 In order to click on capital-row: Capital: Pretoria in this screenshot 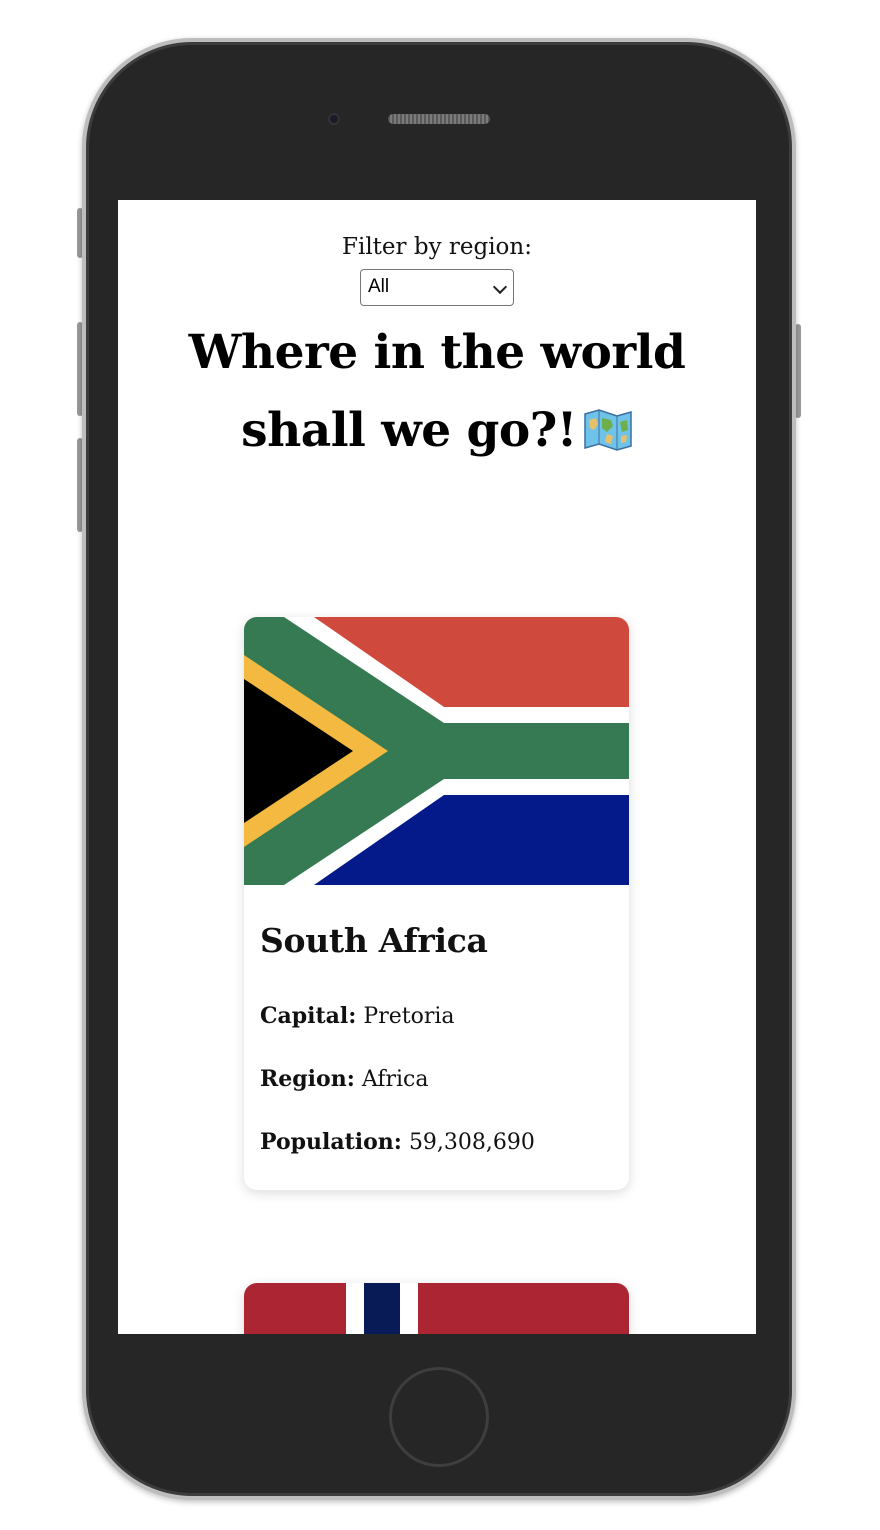, I will do `click(436, 1016)`.